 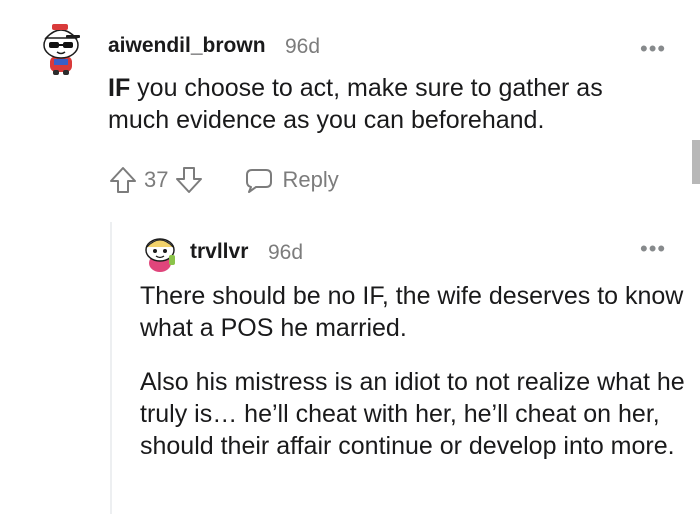 What do you see at coordinates (119, 88) in the screenshot?
I see `comment-body-emphasis: IF` at bounding box center [119, 88].